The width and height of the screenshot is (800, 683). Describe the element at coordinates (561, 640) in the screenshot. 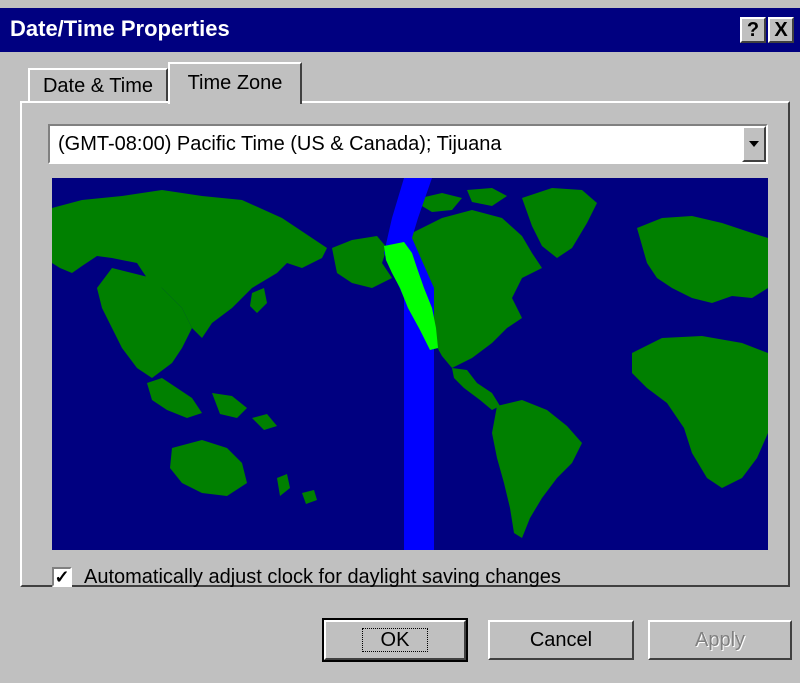

I see `cancel-button: Cancel` at that location.